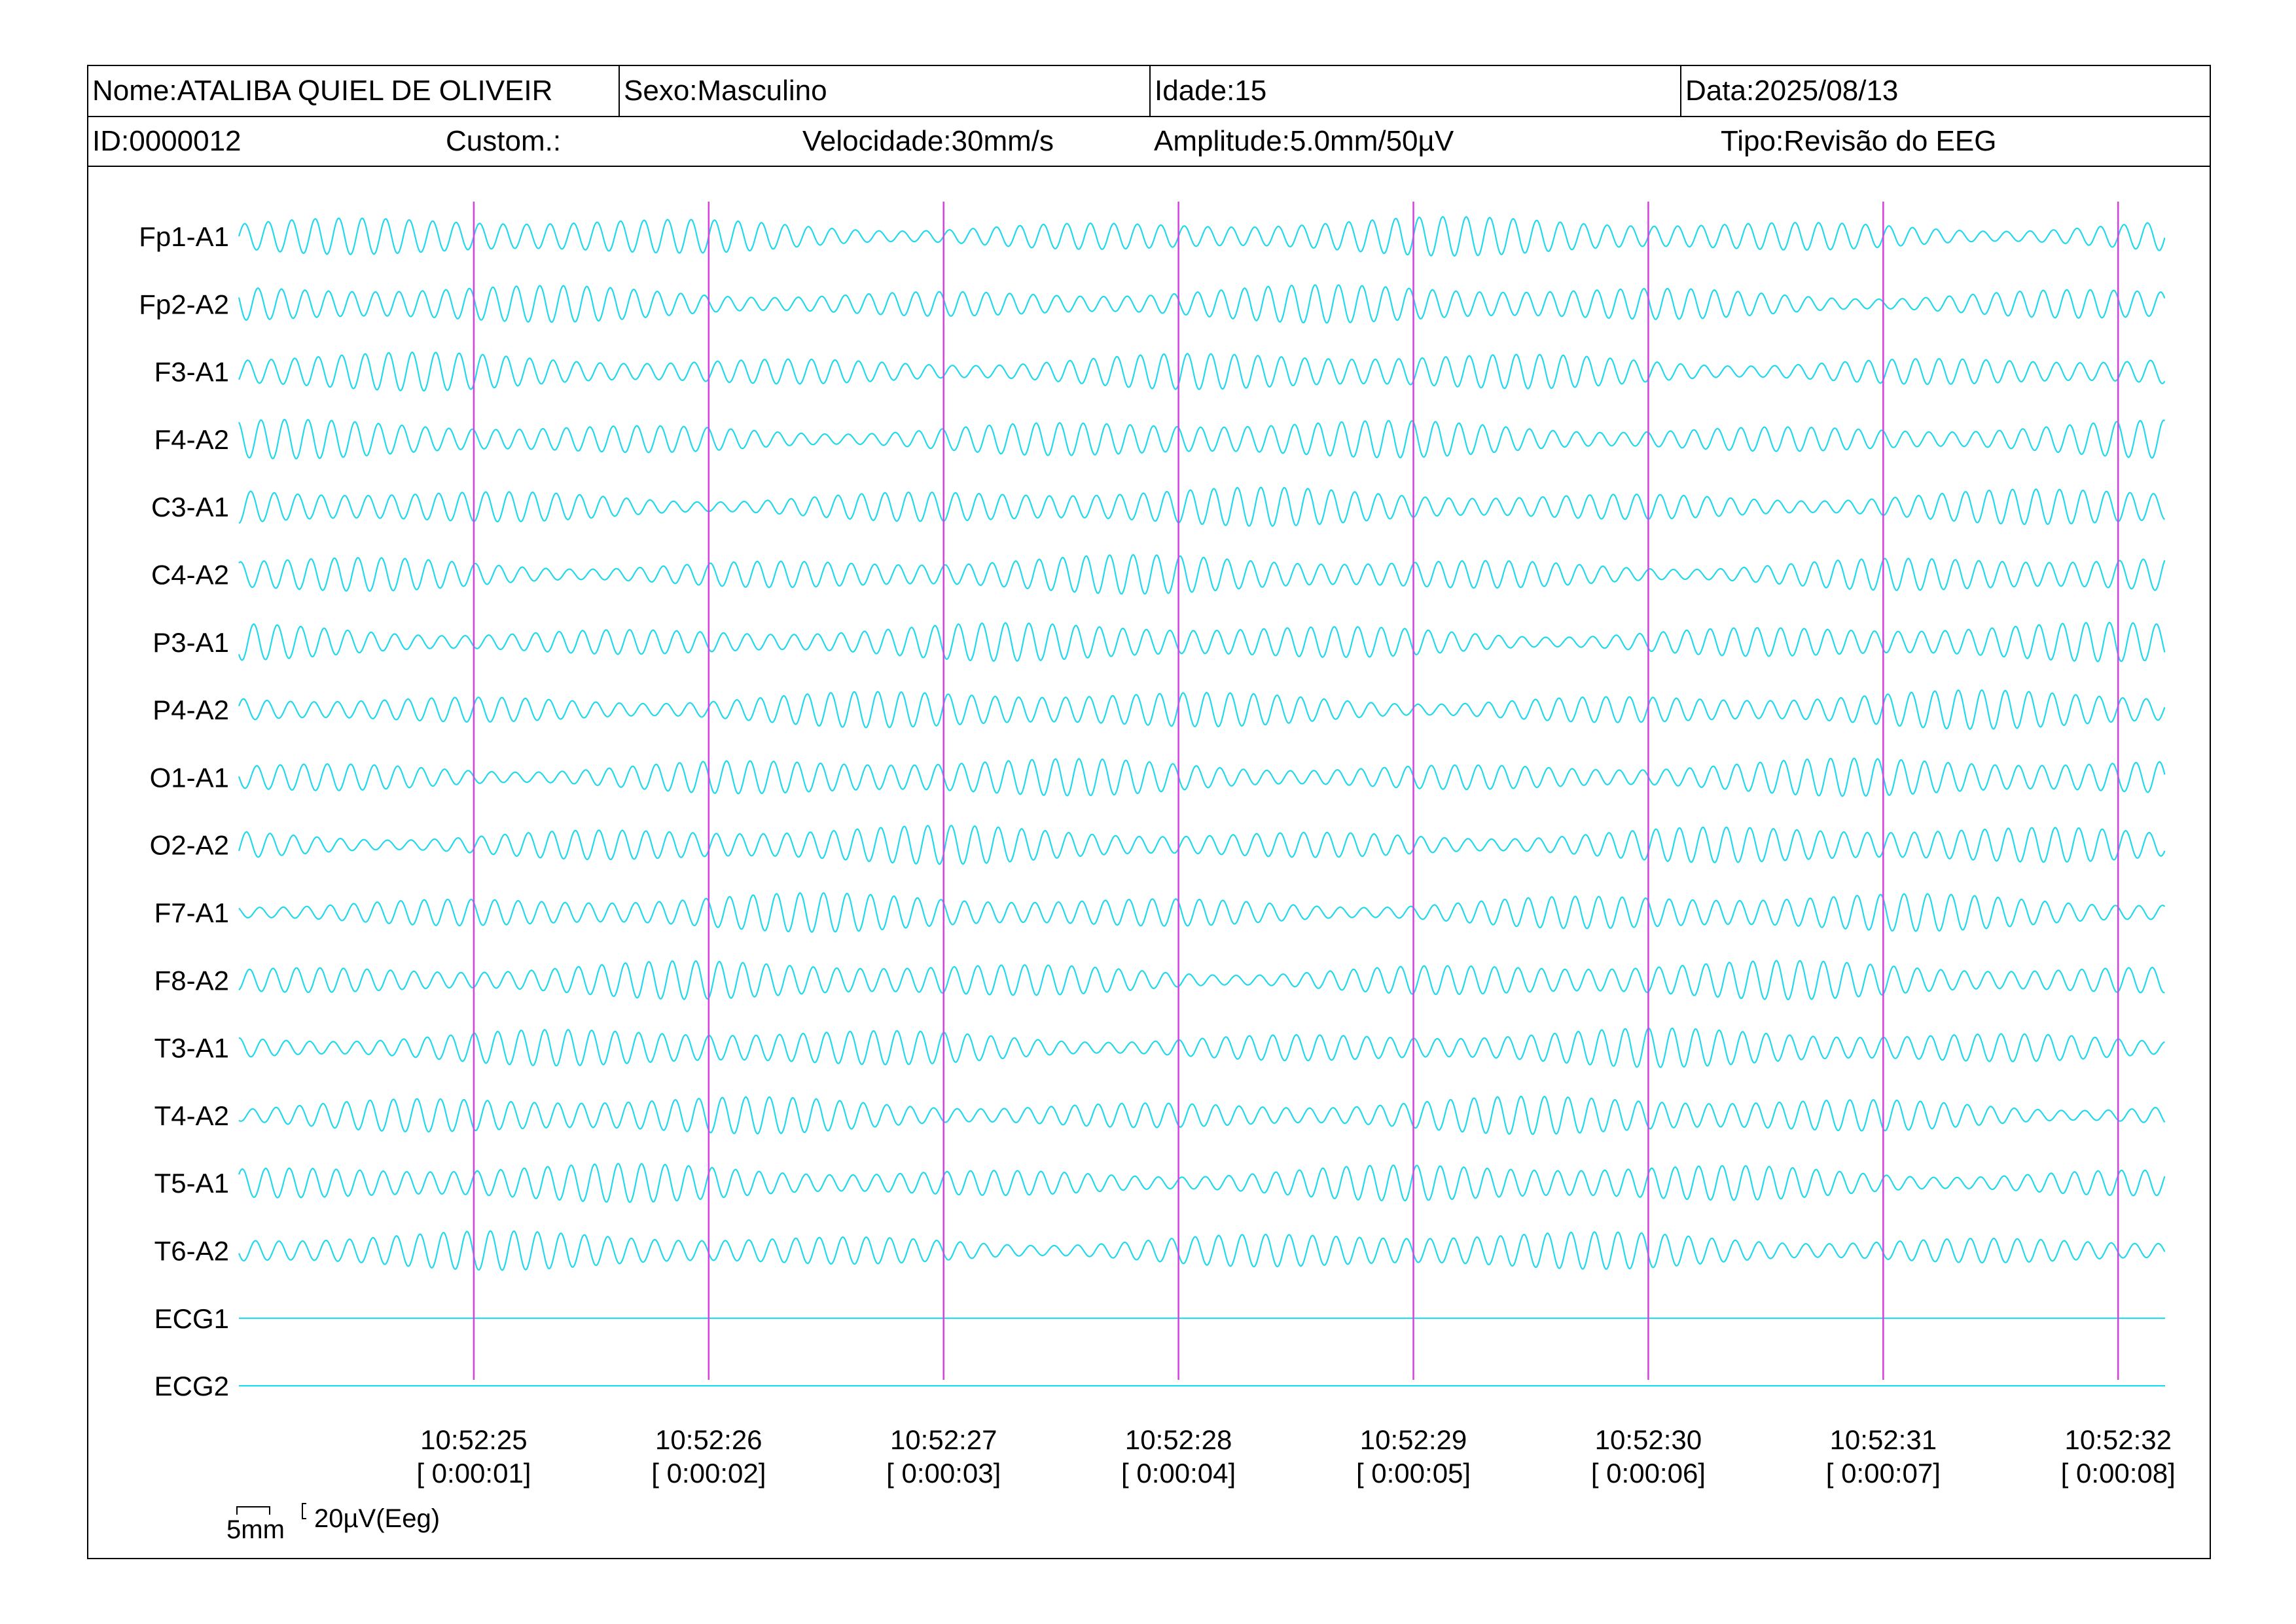 The width and height of the screenshot is (2296, 1624). I want to click on trace-t5-a1, so click(1202, 1183).